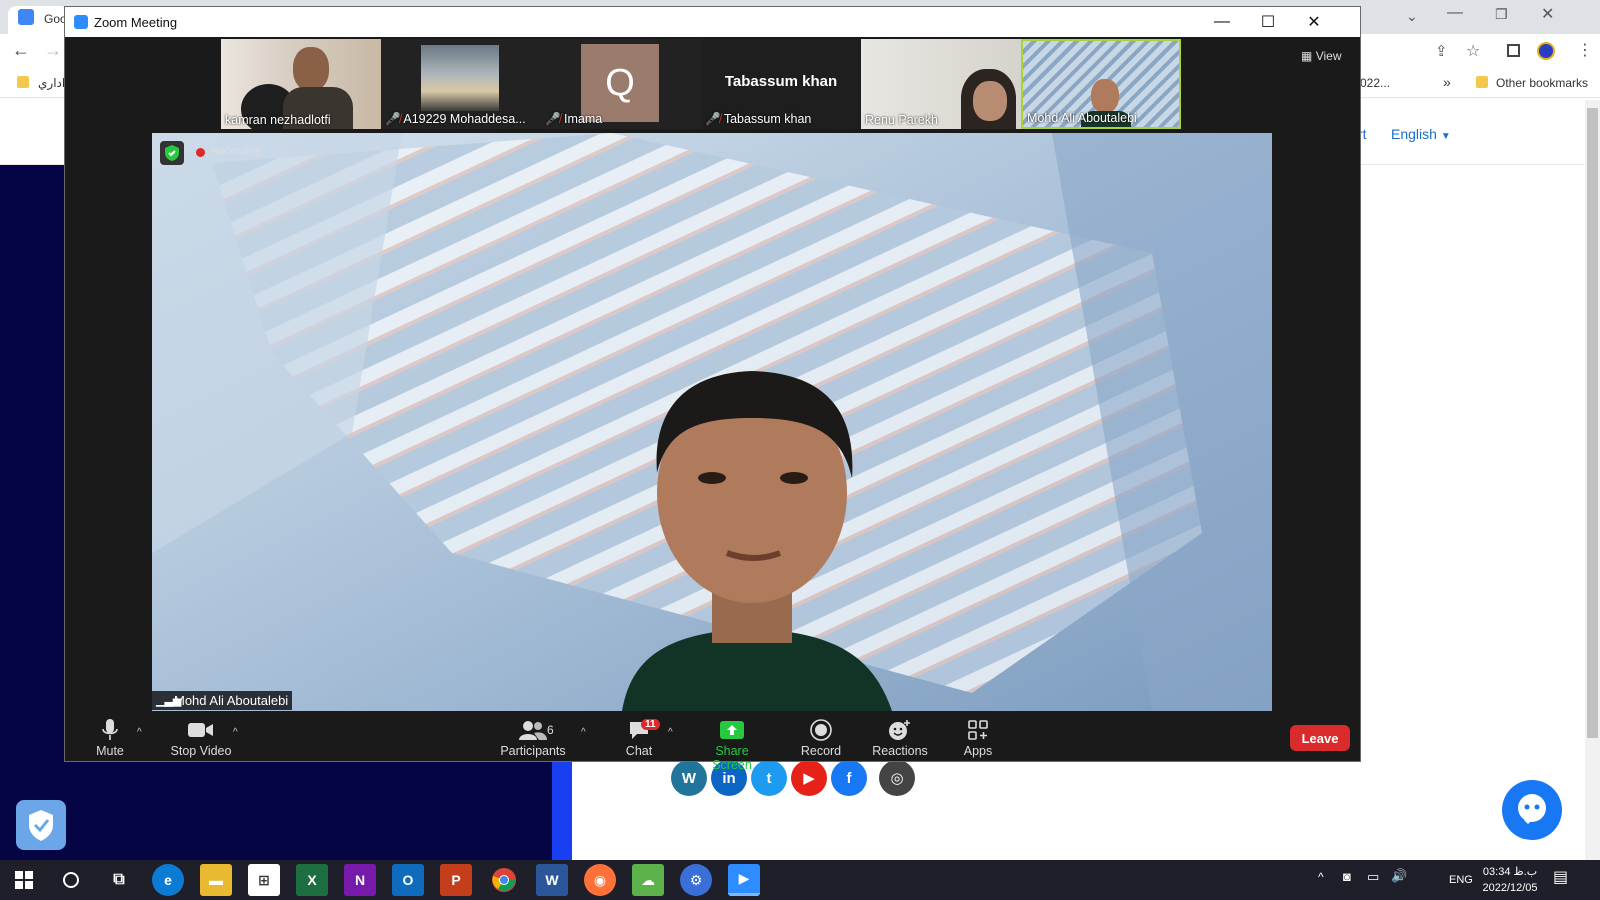 This screenshot has height=900, width=1600. What do you see at coordinates (1399, 876) in the screenshot?
I see `volume-icon: 🔊` at bounding box center [1399, 876].